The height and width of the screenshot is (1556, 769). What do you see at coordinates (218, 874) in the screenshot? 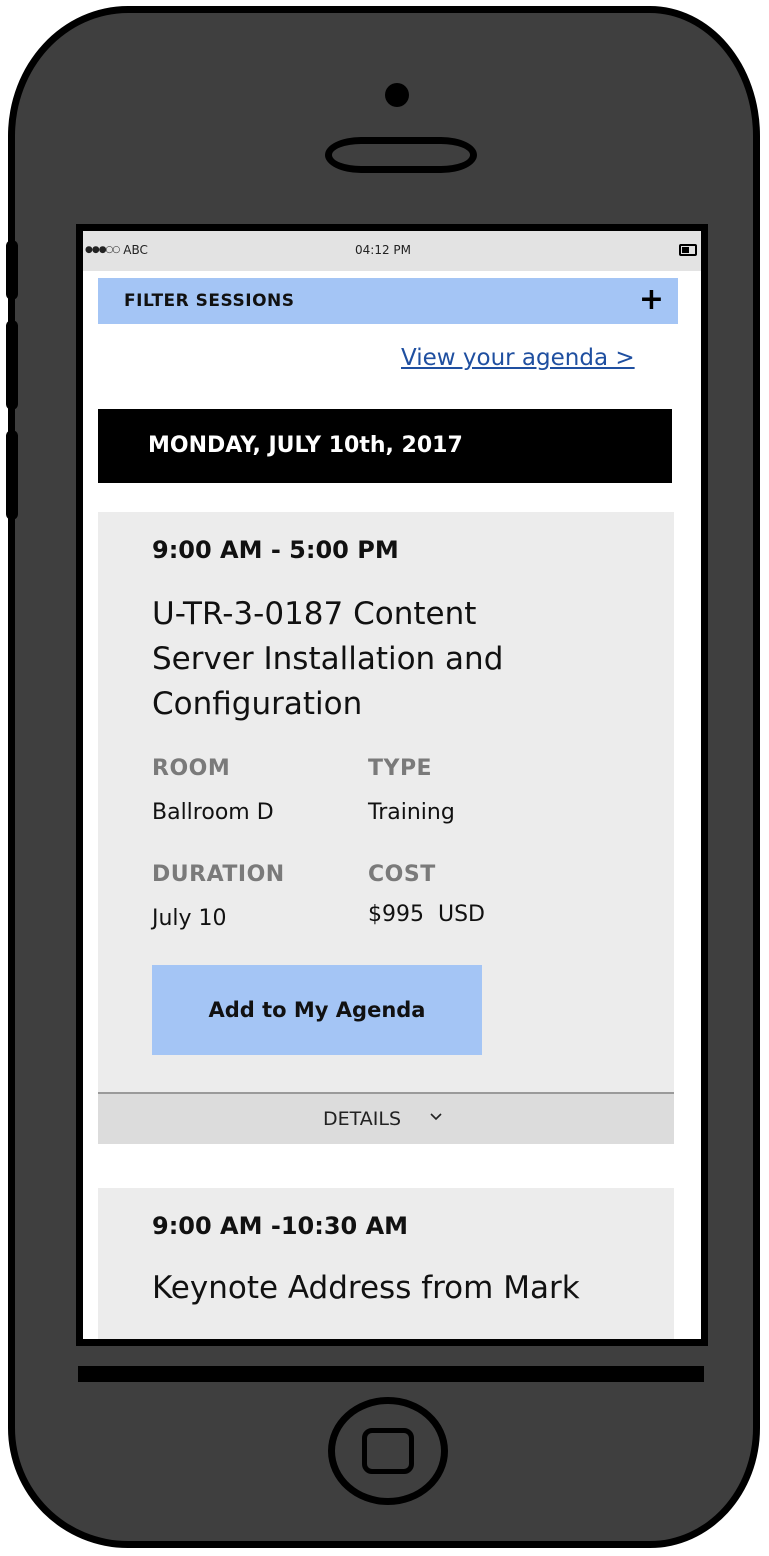
I see `duration-label: DURATION` at bounding box center [218, 874].